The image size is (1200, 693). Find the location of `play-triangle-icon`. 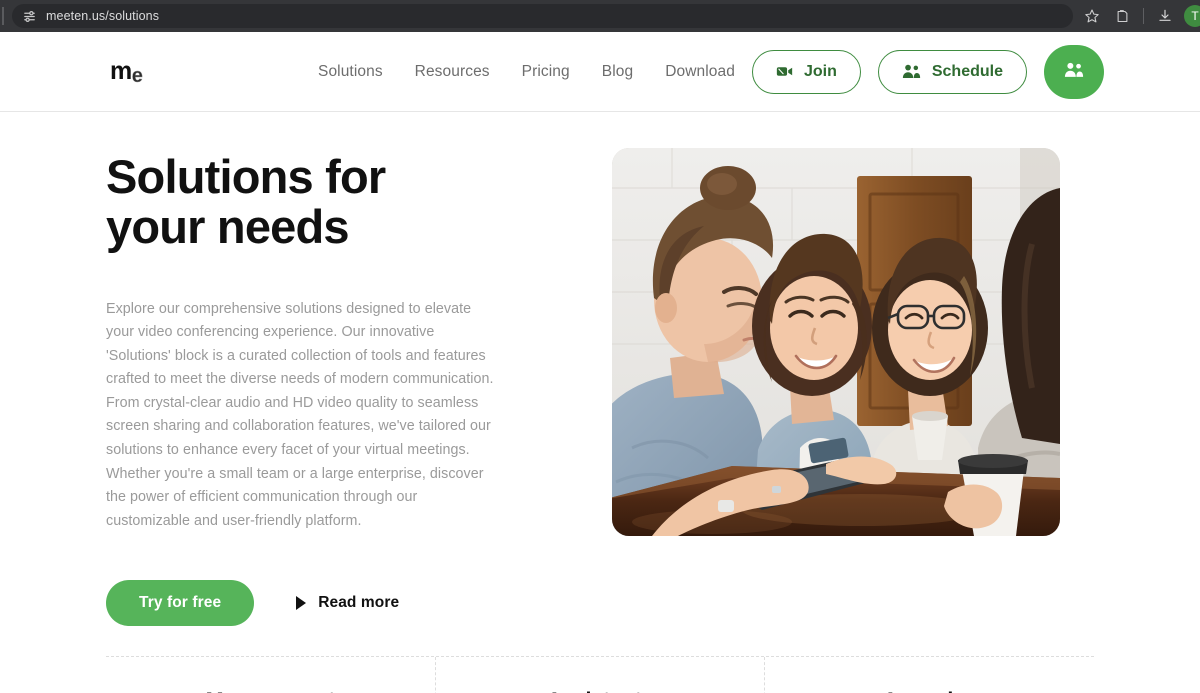

play-triangle-icon is located at coordinates (301, 603).